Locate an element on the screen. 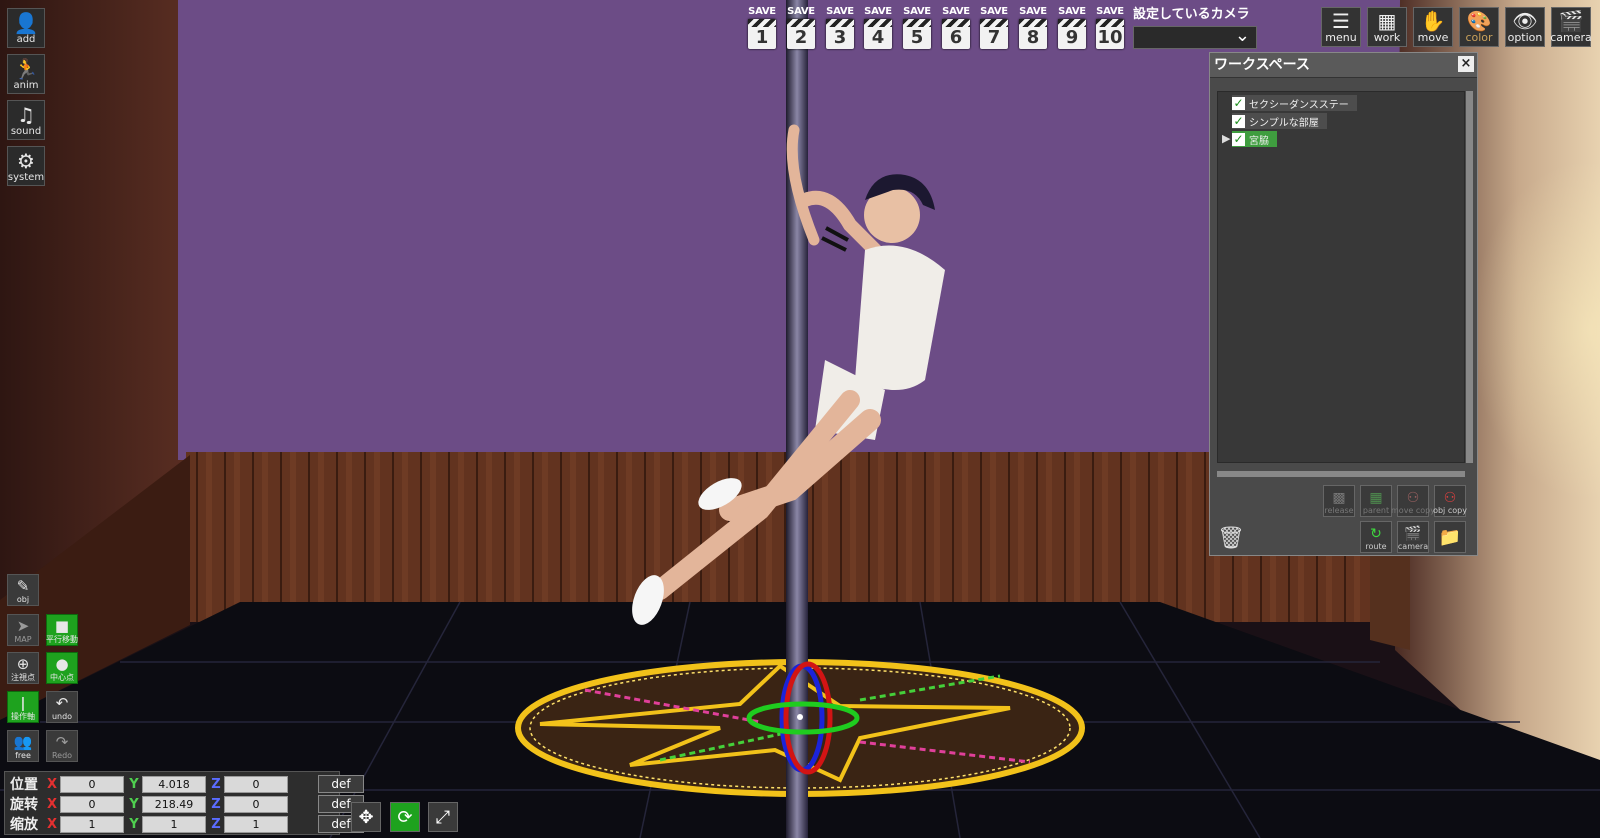  vertical-scrollbar is located at coordinates (1469, 277).